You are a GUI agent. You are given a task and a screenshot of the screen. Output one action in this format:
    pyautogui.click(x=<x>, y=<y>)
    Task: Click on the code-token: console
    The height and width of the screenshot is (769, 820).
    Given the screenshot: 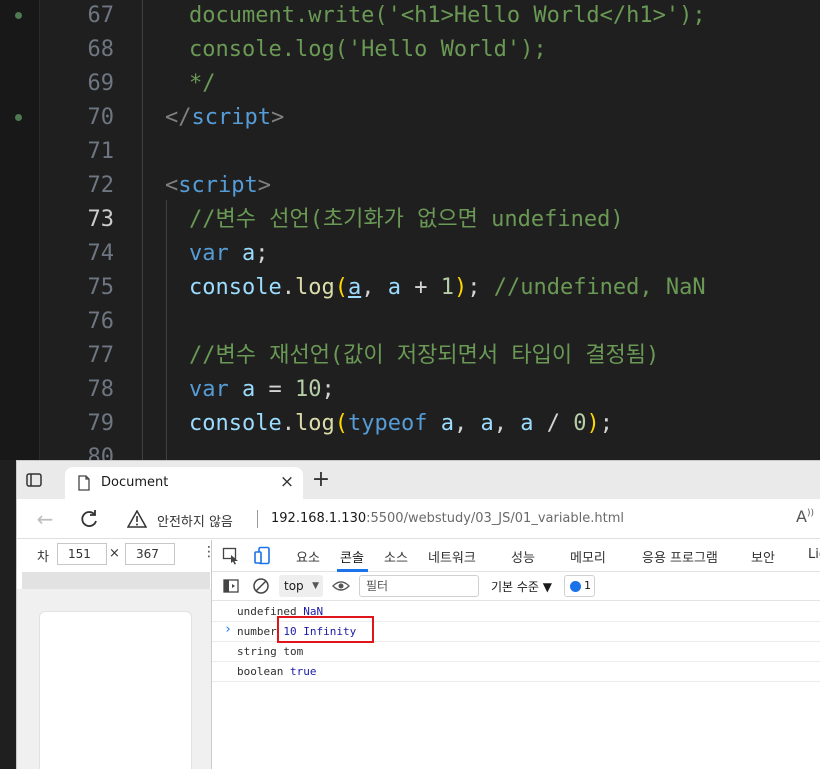 What is the action you would take?
    pyautogui.click(x=235, y=423)
    